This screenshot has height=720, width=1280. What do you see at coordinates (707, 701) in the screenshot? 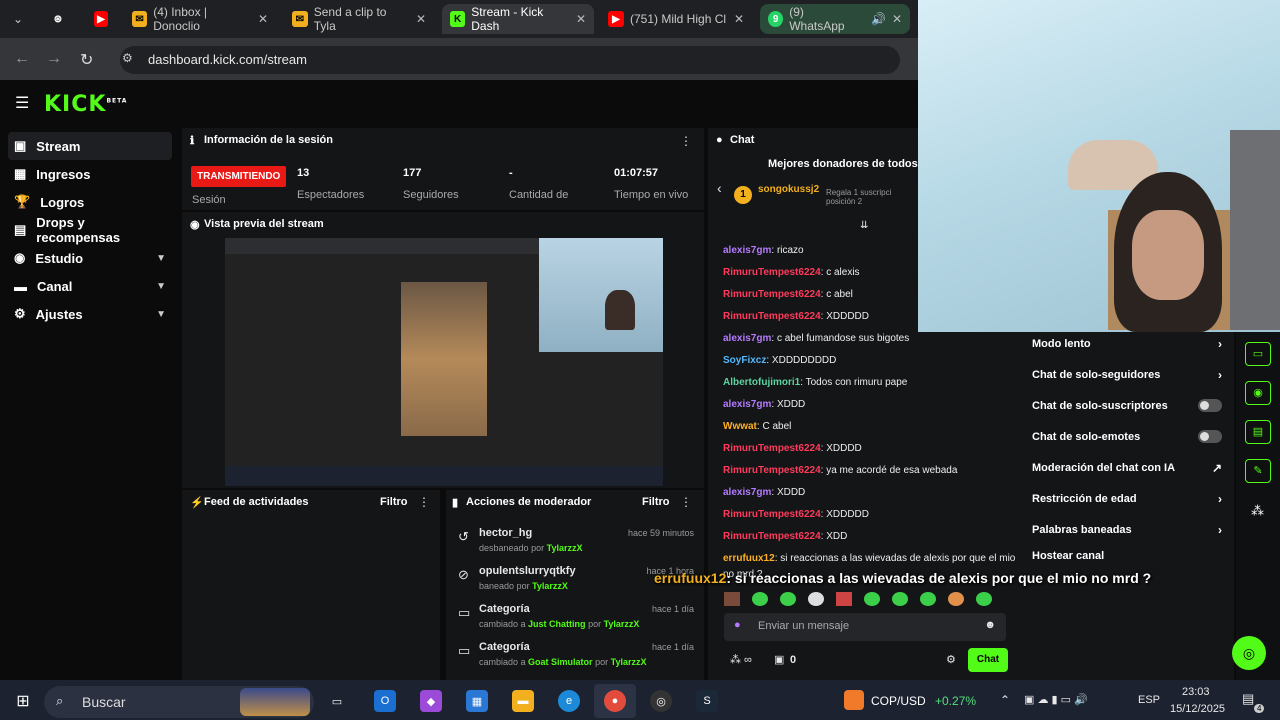
I see `steam-icon: S` at bounding box center [707, 701].